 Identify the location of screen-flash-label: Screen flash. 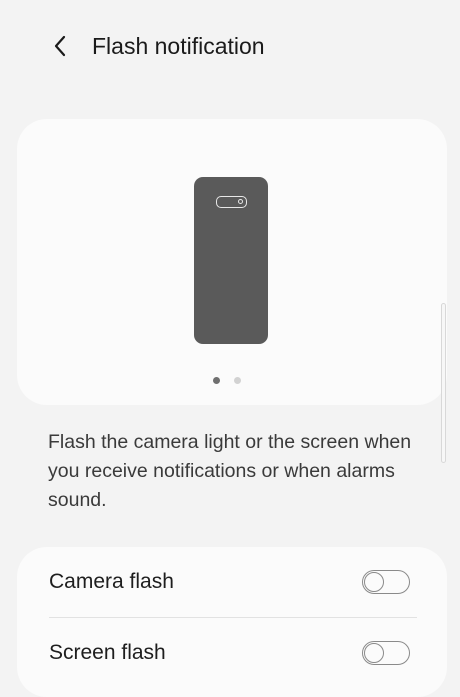
(107, 652).